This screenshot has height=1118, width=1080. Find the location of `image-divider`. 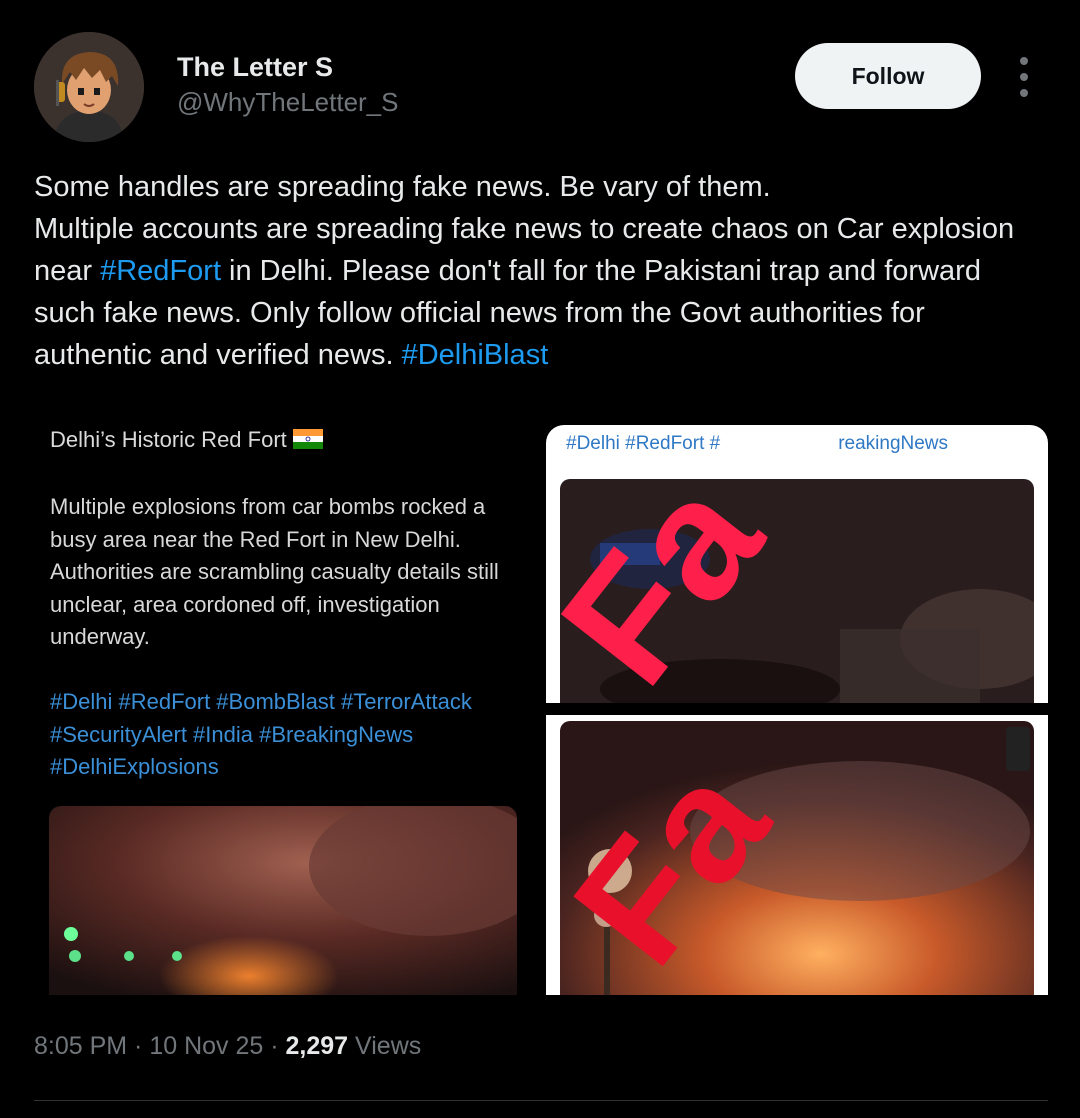

image-divider is located at coordinates (797, 709).